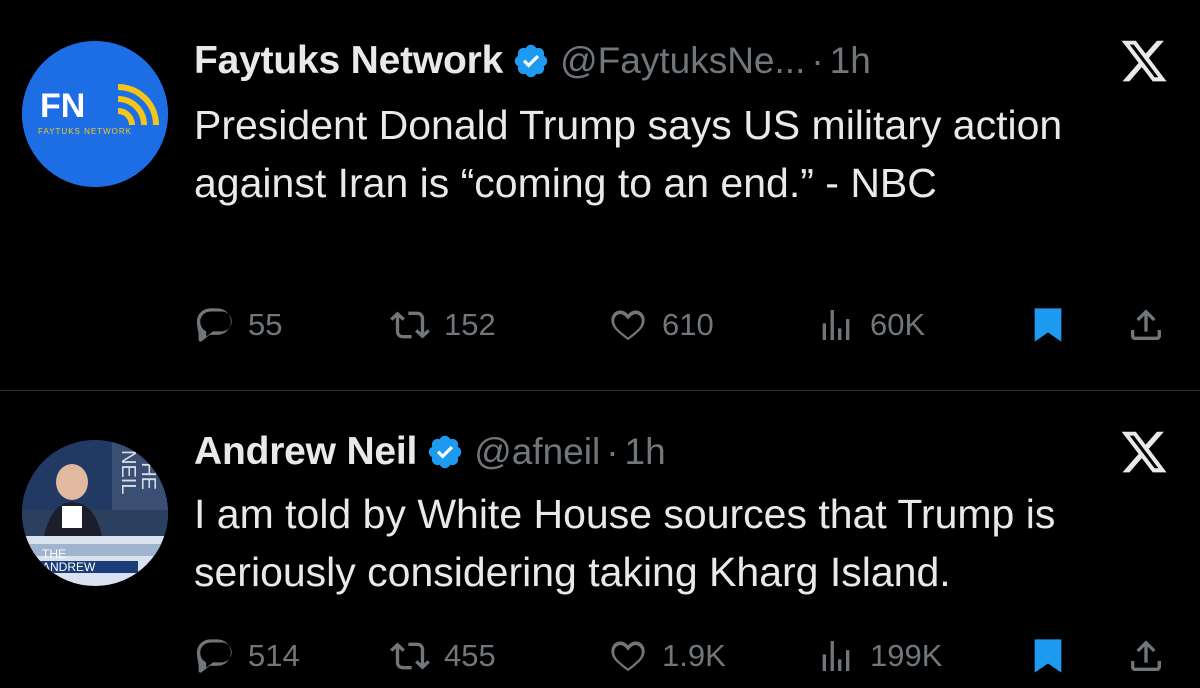  Describe the element at coordinates (85, 131) in the screenshot. I see `logo-subtext: FAYTUKS NETWORK` at that location.